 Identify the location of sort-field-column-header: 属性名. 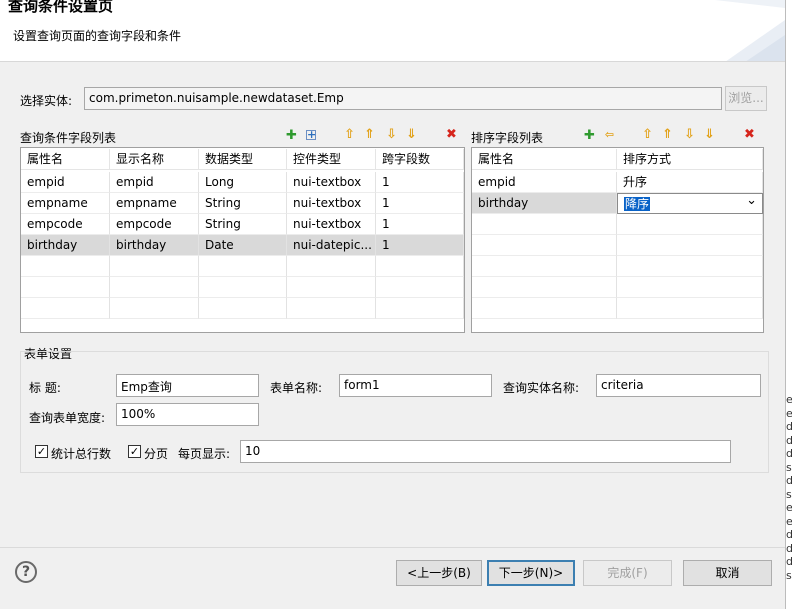
(544, 159).